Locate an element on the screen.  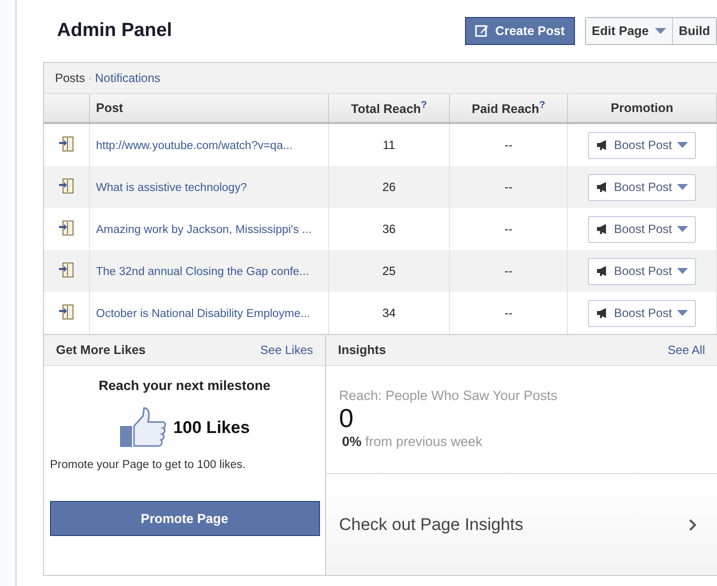
promote-text: Promote your Page to get to 100 likes. is located at coordinates (148, 465).